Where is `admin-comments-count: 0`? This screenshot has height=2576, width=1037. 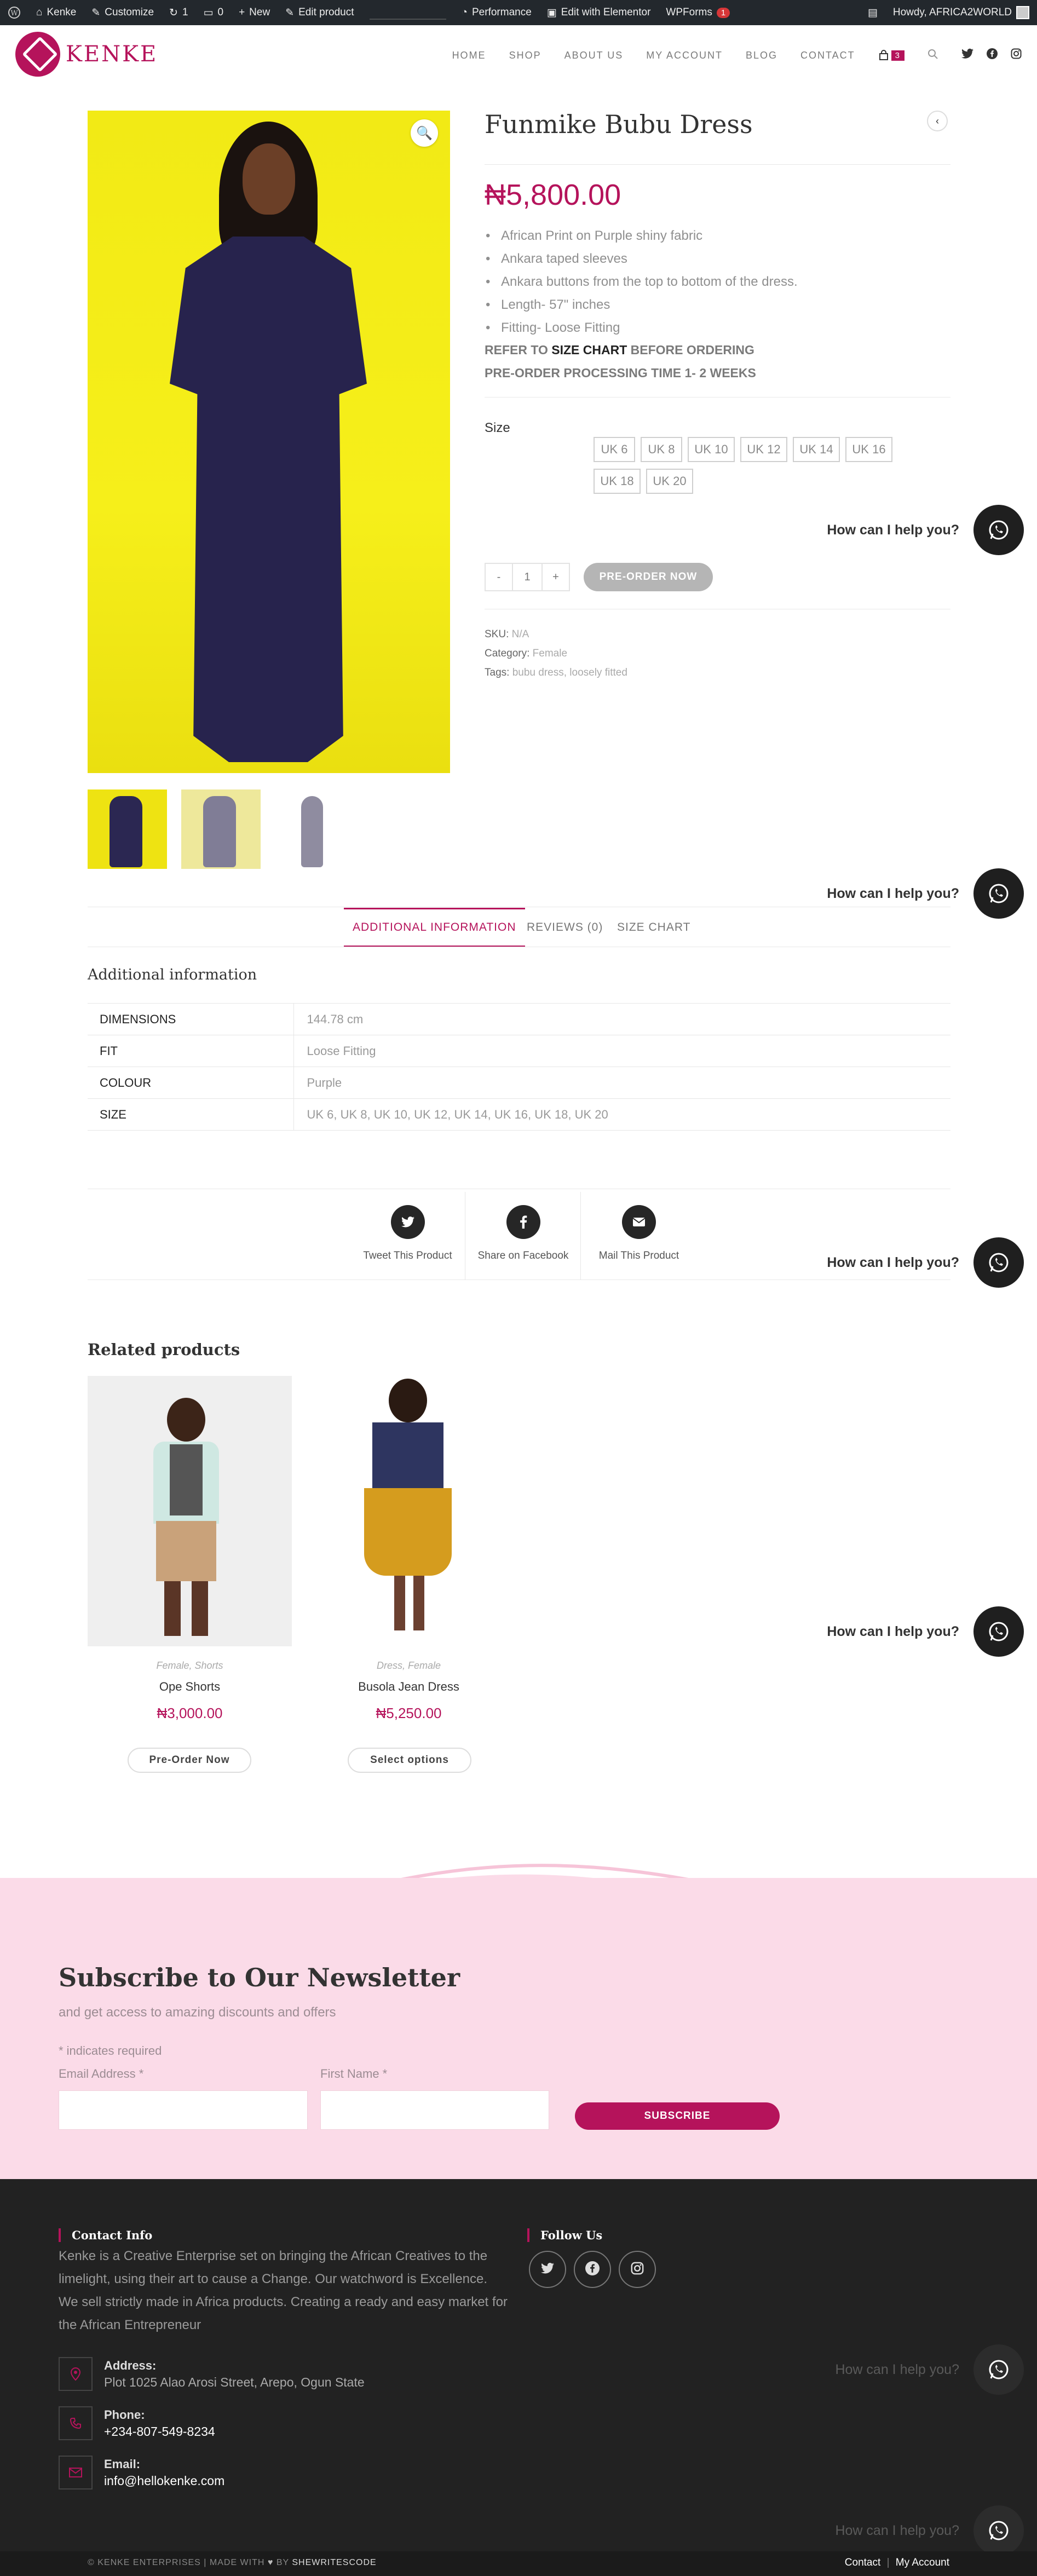 admin-comments-count: 0 is located at coordinates (221, 12).